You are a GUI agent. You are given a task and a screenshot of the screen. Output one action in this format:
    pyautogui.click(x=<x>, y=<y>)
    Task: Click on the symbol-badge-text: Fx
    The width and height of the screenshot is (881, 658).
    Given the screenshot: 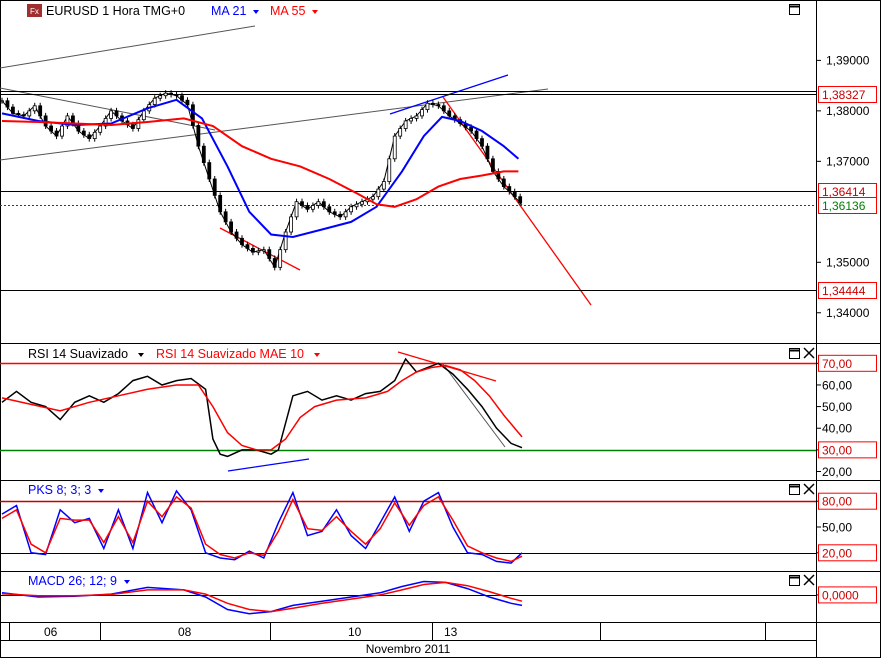 What is the action you would take?
    pyautogui.click(x=34, y=11)
    